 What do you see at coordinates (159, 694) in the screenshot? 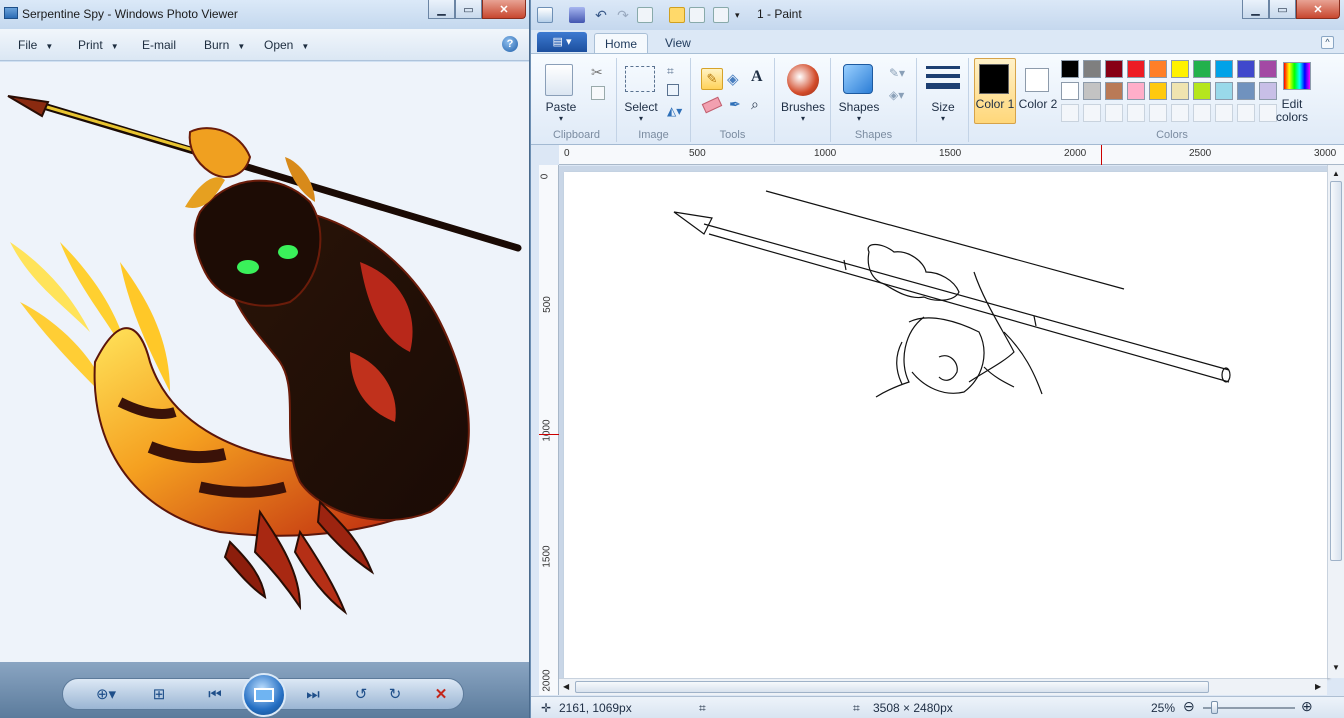
I see `fit-window-icon: ⊞` at bounding box center [159, 694].